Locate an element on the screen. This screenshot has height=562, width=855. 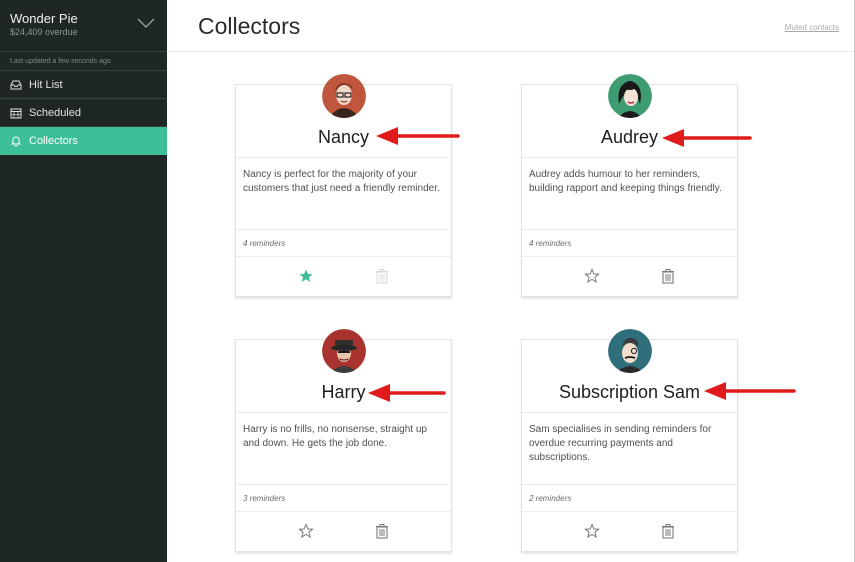
account-switcher: Wonder Pie $24,409 overdue is located at coordinates (83, 26).